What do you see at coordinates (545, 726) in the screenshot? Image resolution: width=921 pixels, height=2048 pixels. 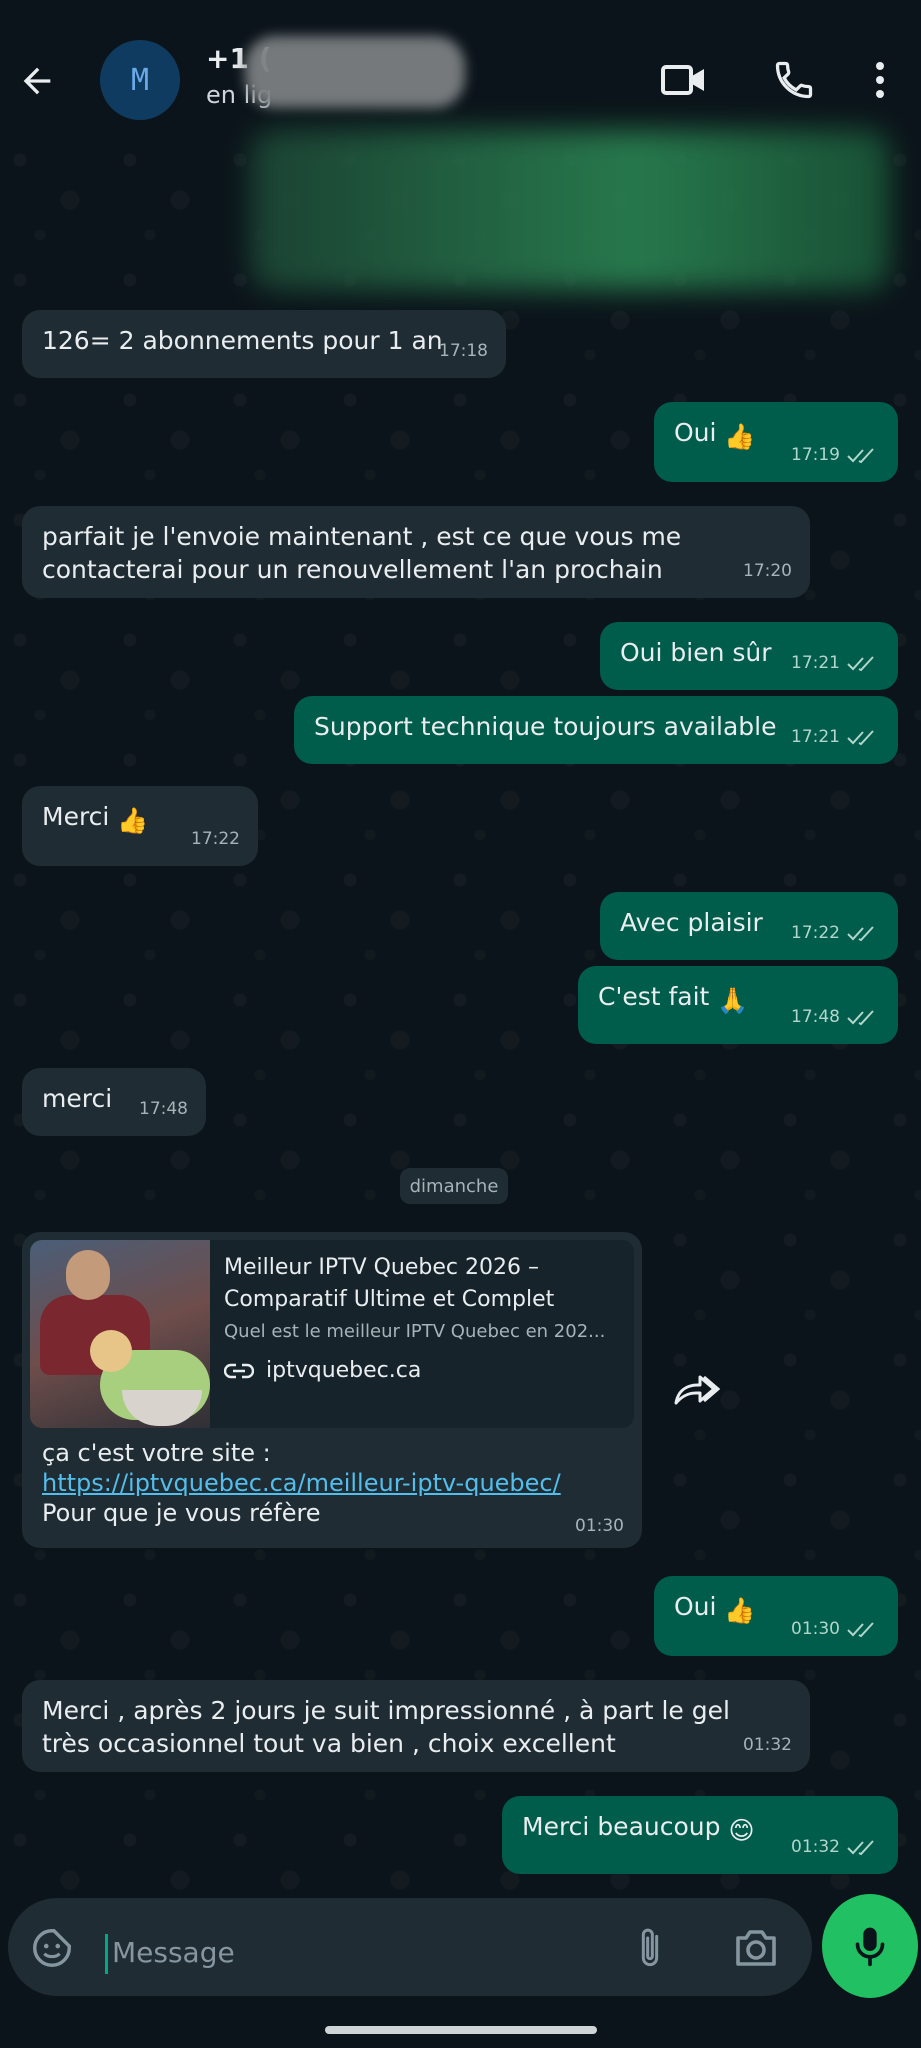 I see `message-text: Support technique toujours available` at bounding box center [545, 726].